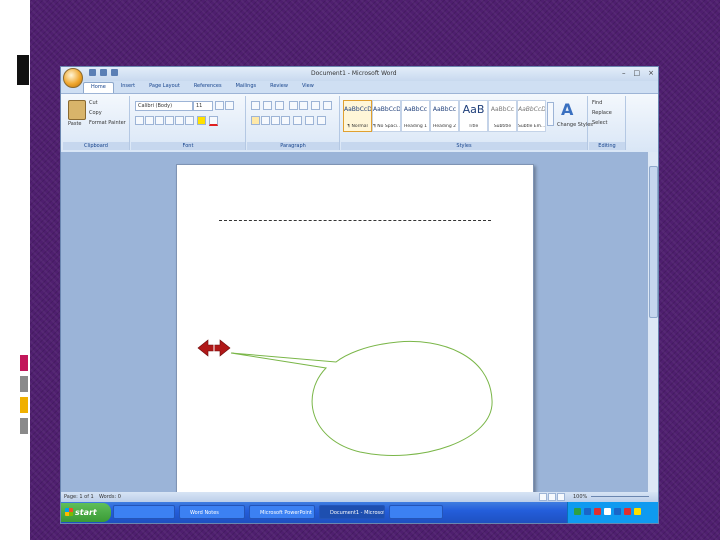 The height and width of the screenshot is (540, 720). Describe the element at coordinates (214, 348) in the screenshot. I see `red-double-arrow-icon` at that location.